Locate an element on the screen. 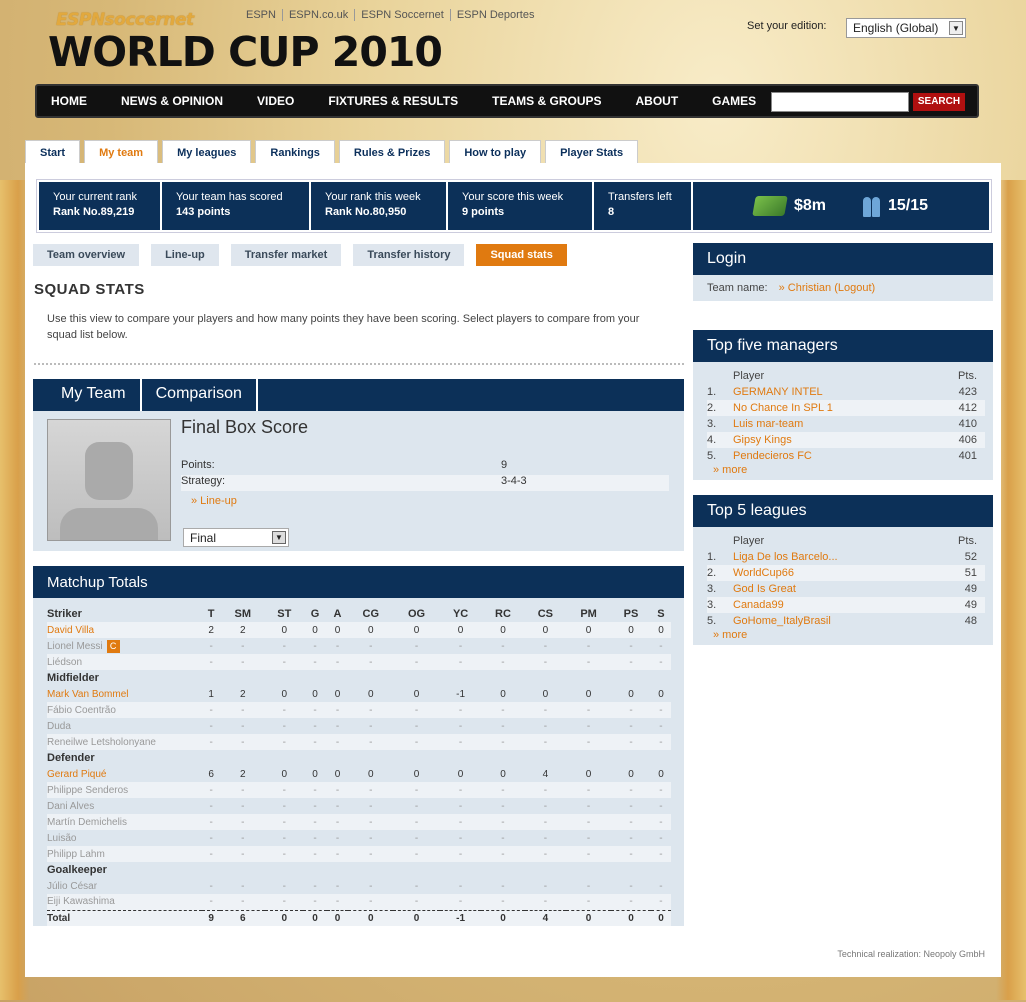  nav-games: GAMES is located at coordinates (734, 101).